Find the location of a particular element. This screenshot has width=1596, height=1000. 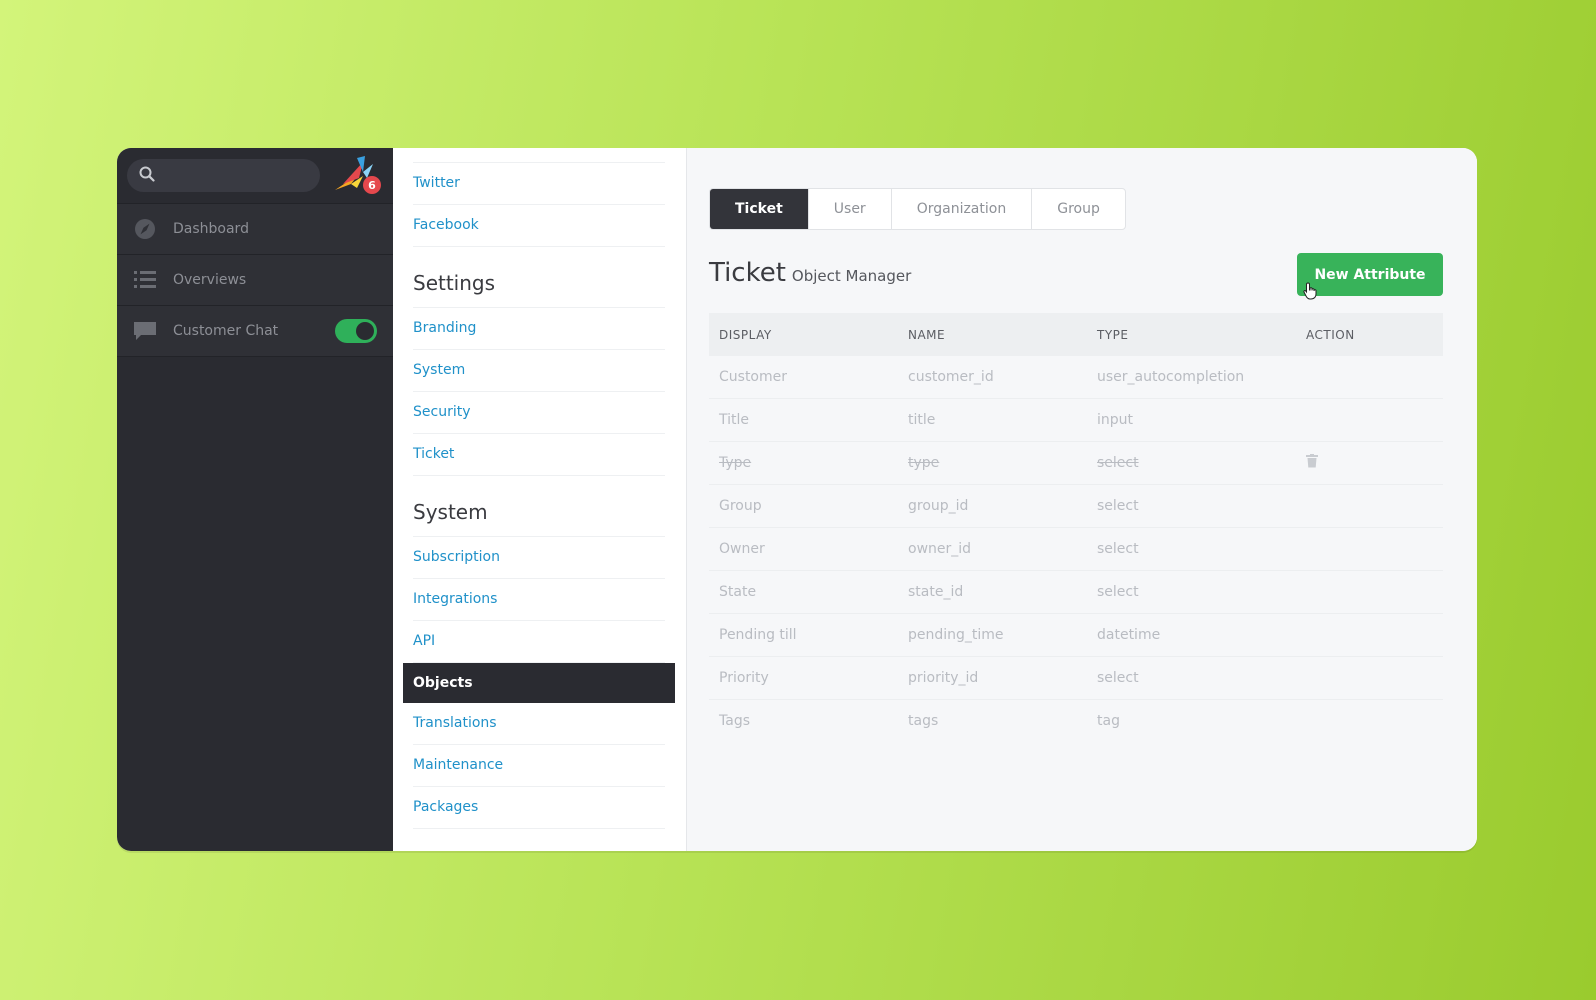

trash-icon is located at coordinates (1312, 463).